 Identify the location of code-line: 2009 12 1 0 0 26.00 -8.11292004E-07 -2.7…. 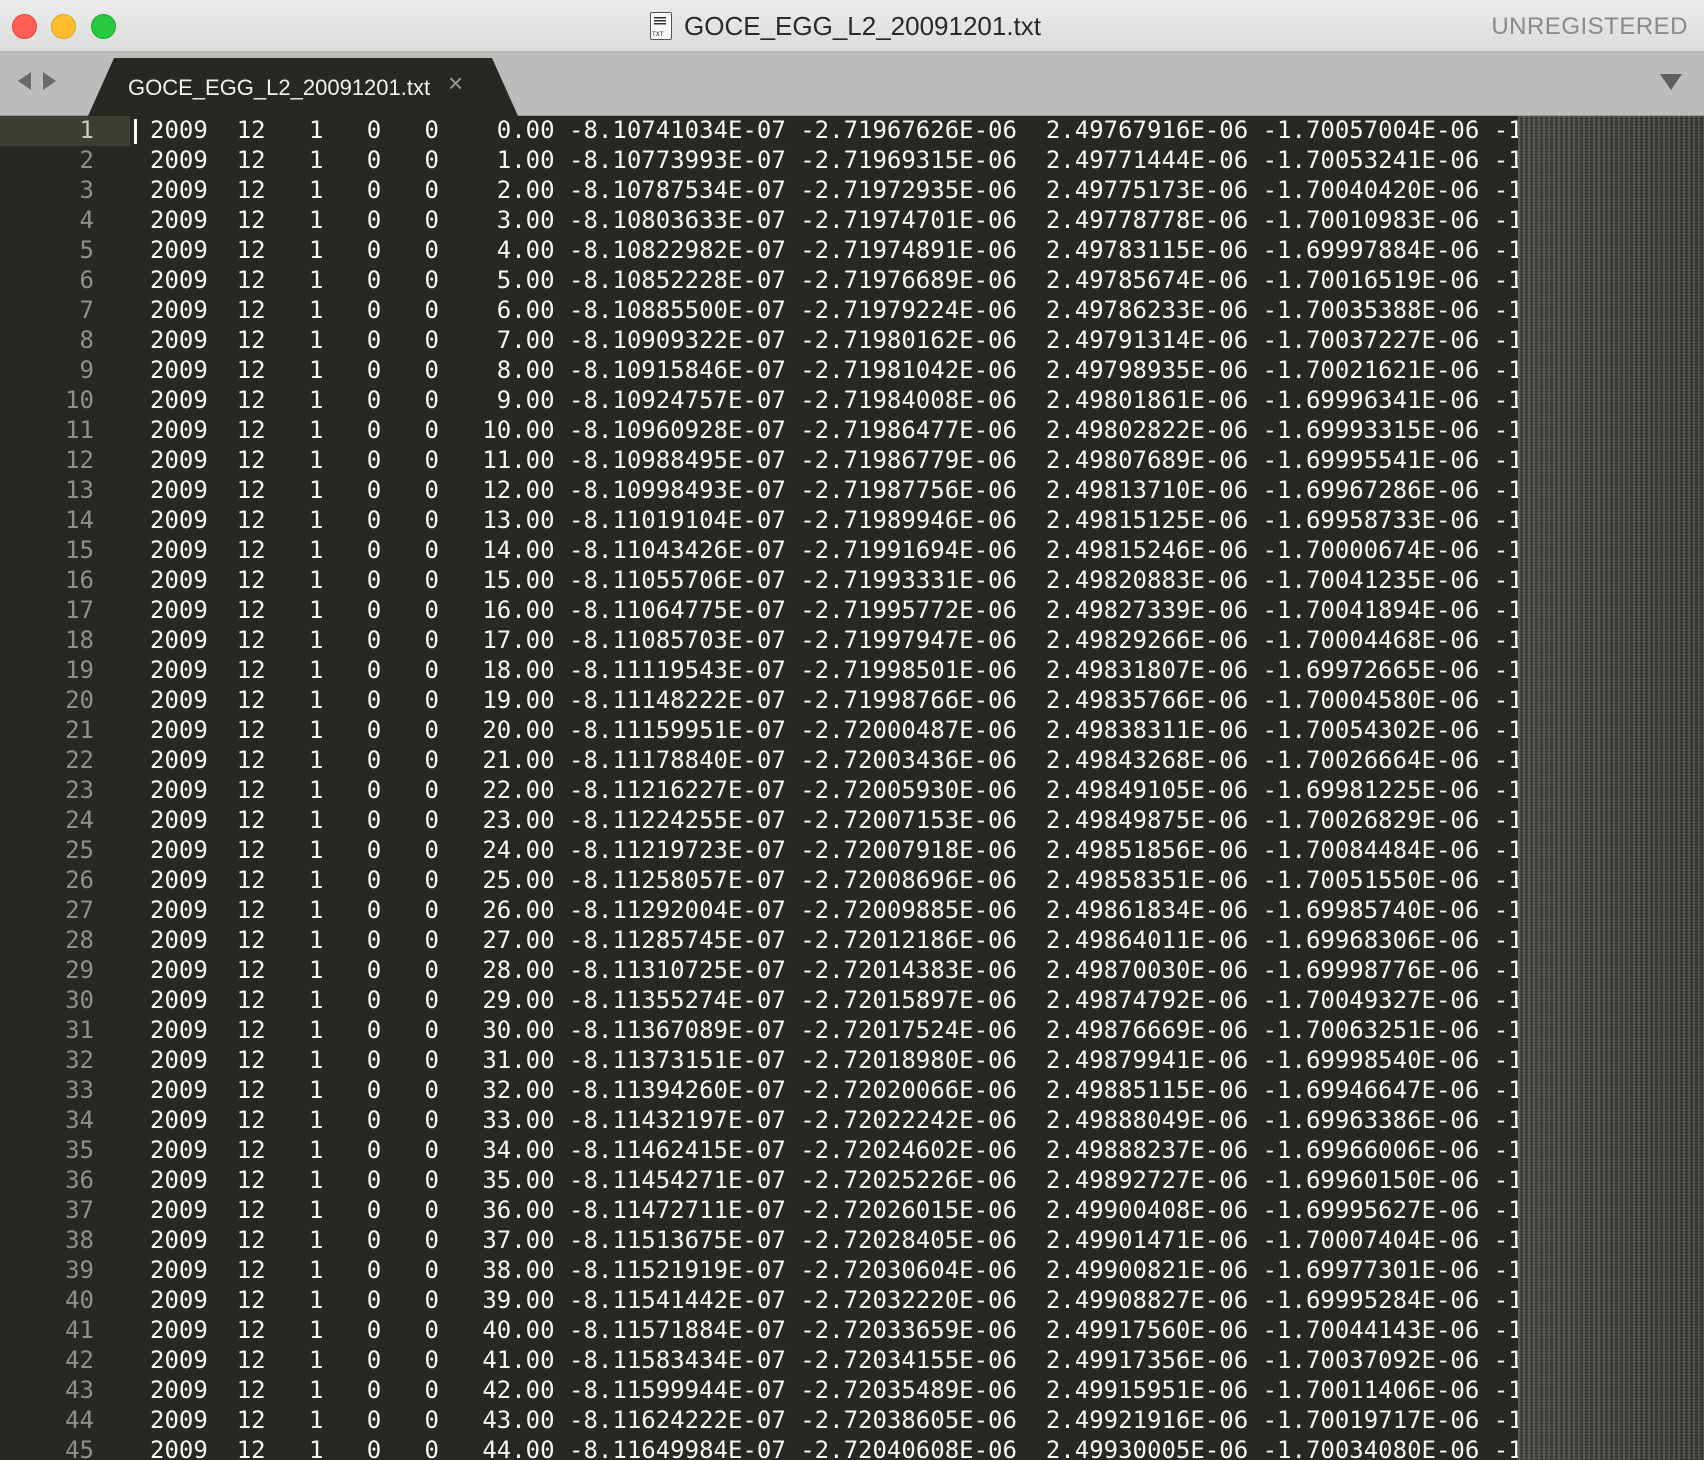
(835, 911).